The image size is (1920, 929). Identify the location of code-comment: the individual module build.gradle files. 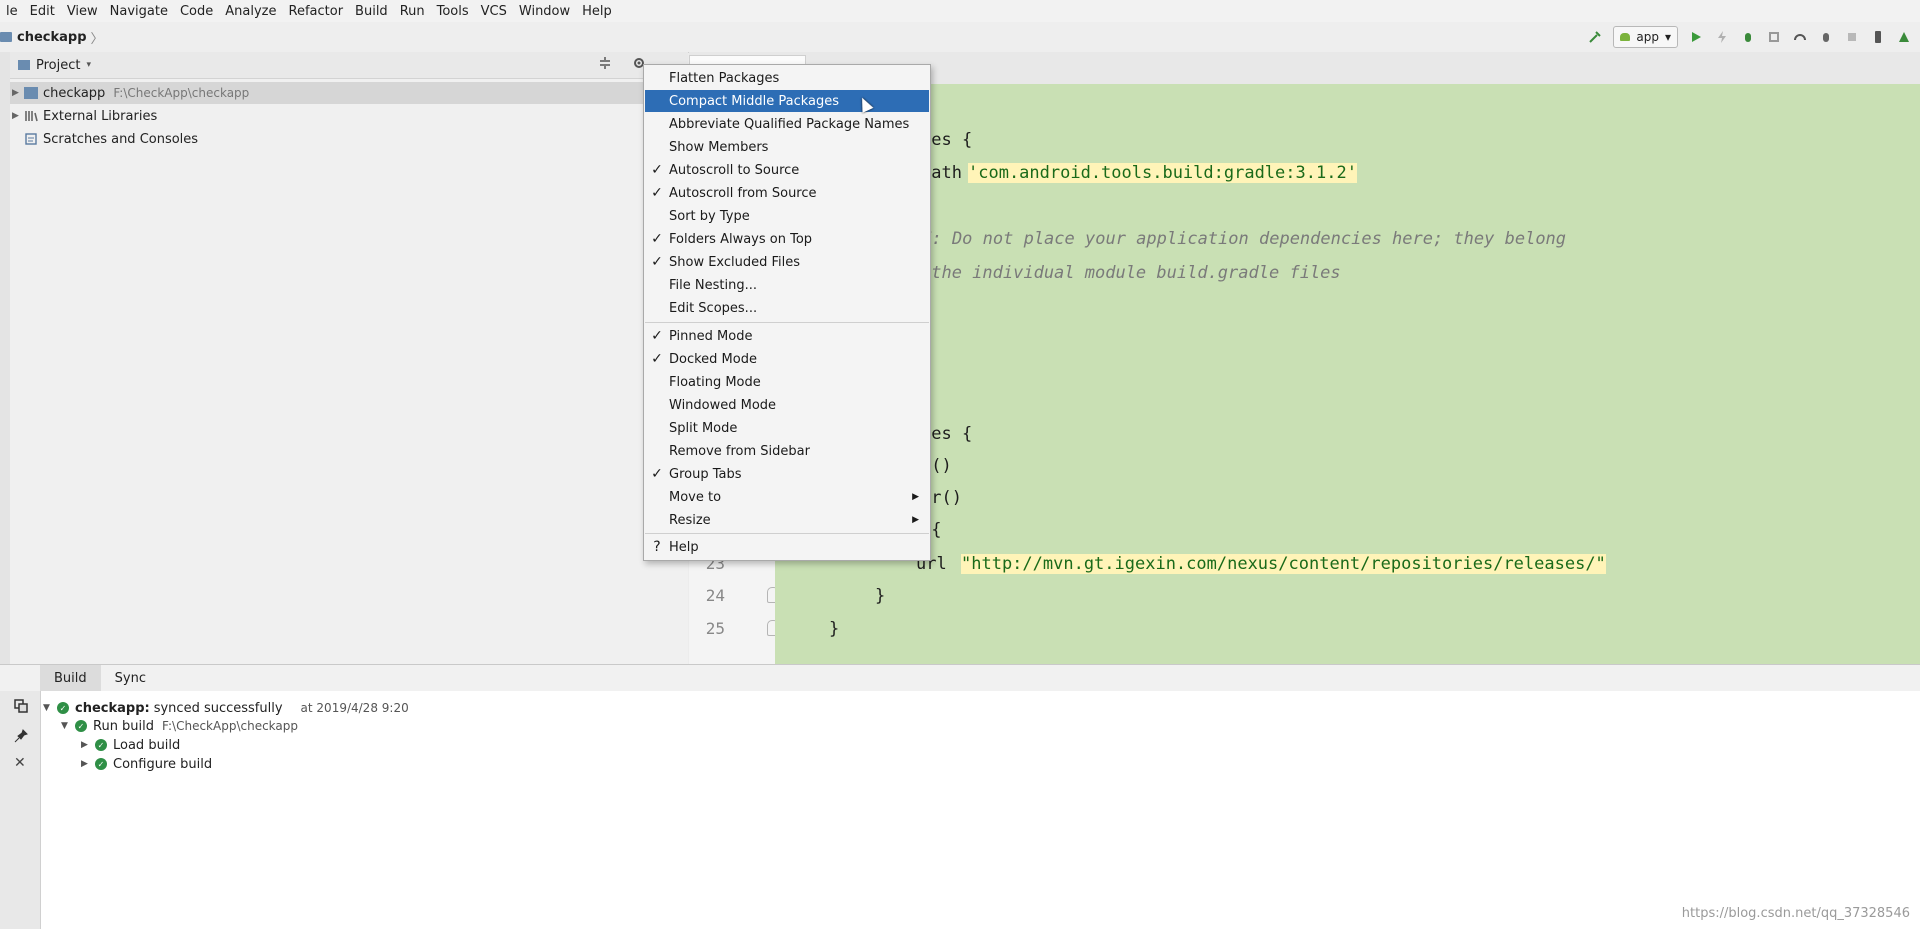
(1131, 273).